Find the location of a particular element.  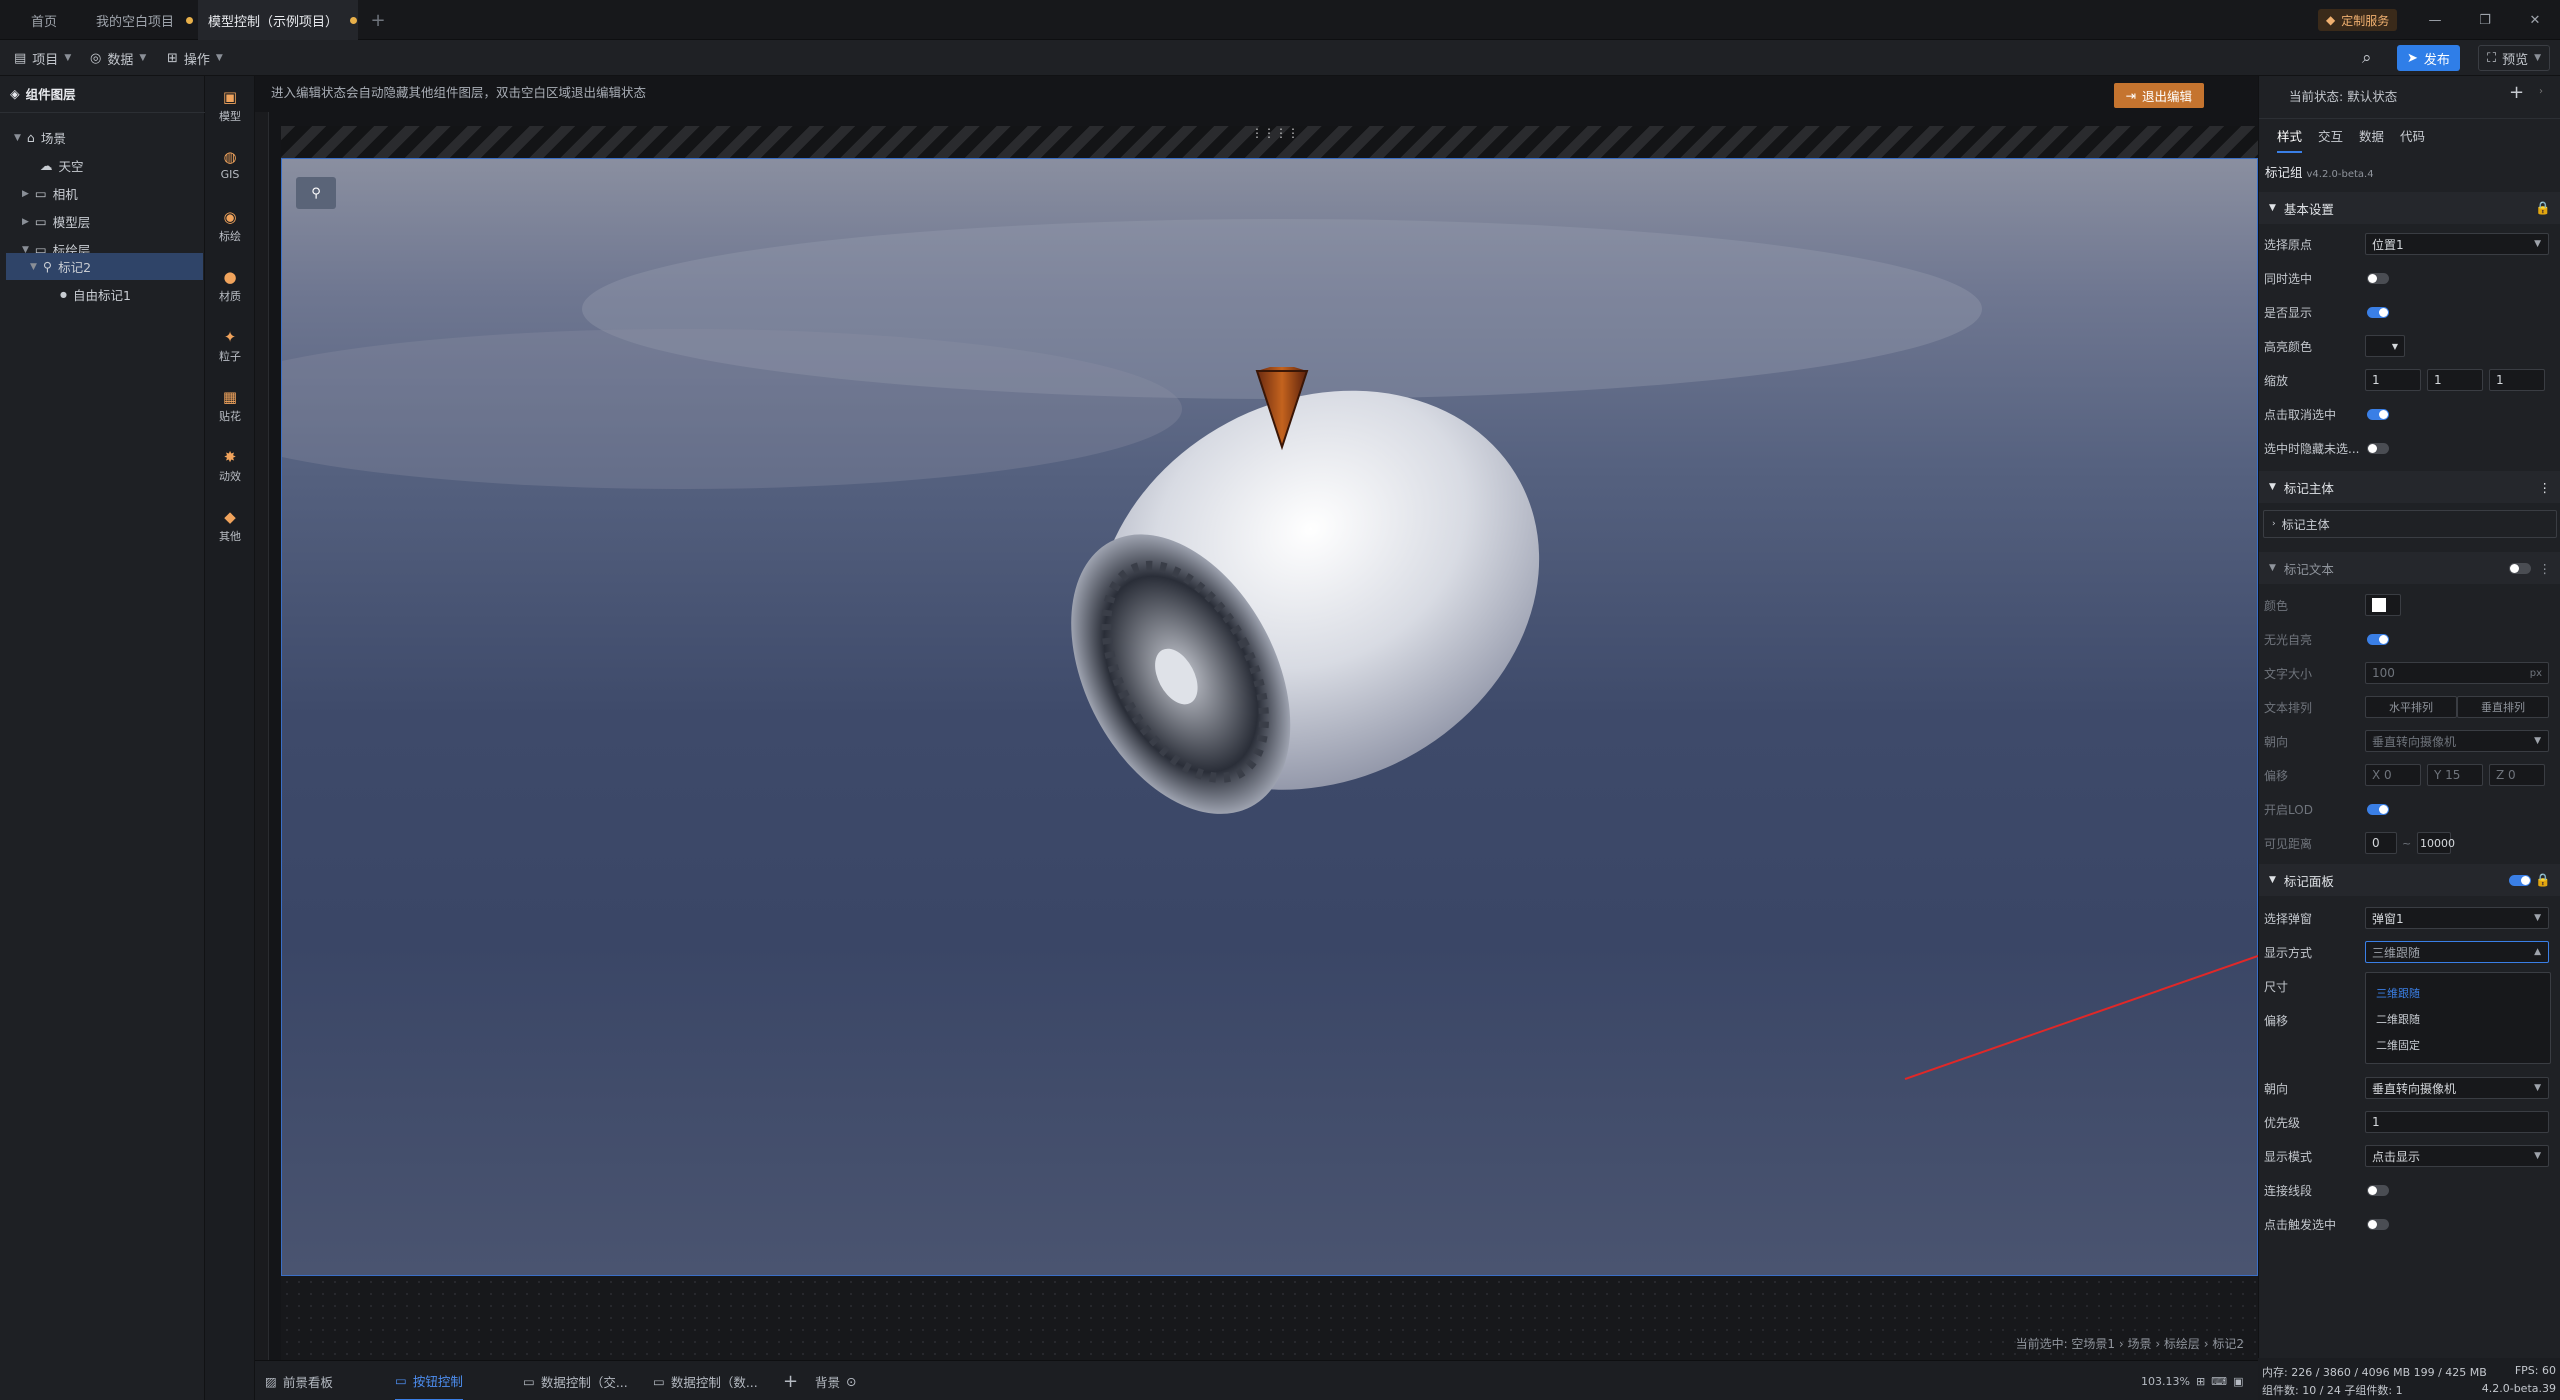

marker-panel-toggle is located at coordinates (2520, 880).